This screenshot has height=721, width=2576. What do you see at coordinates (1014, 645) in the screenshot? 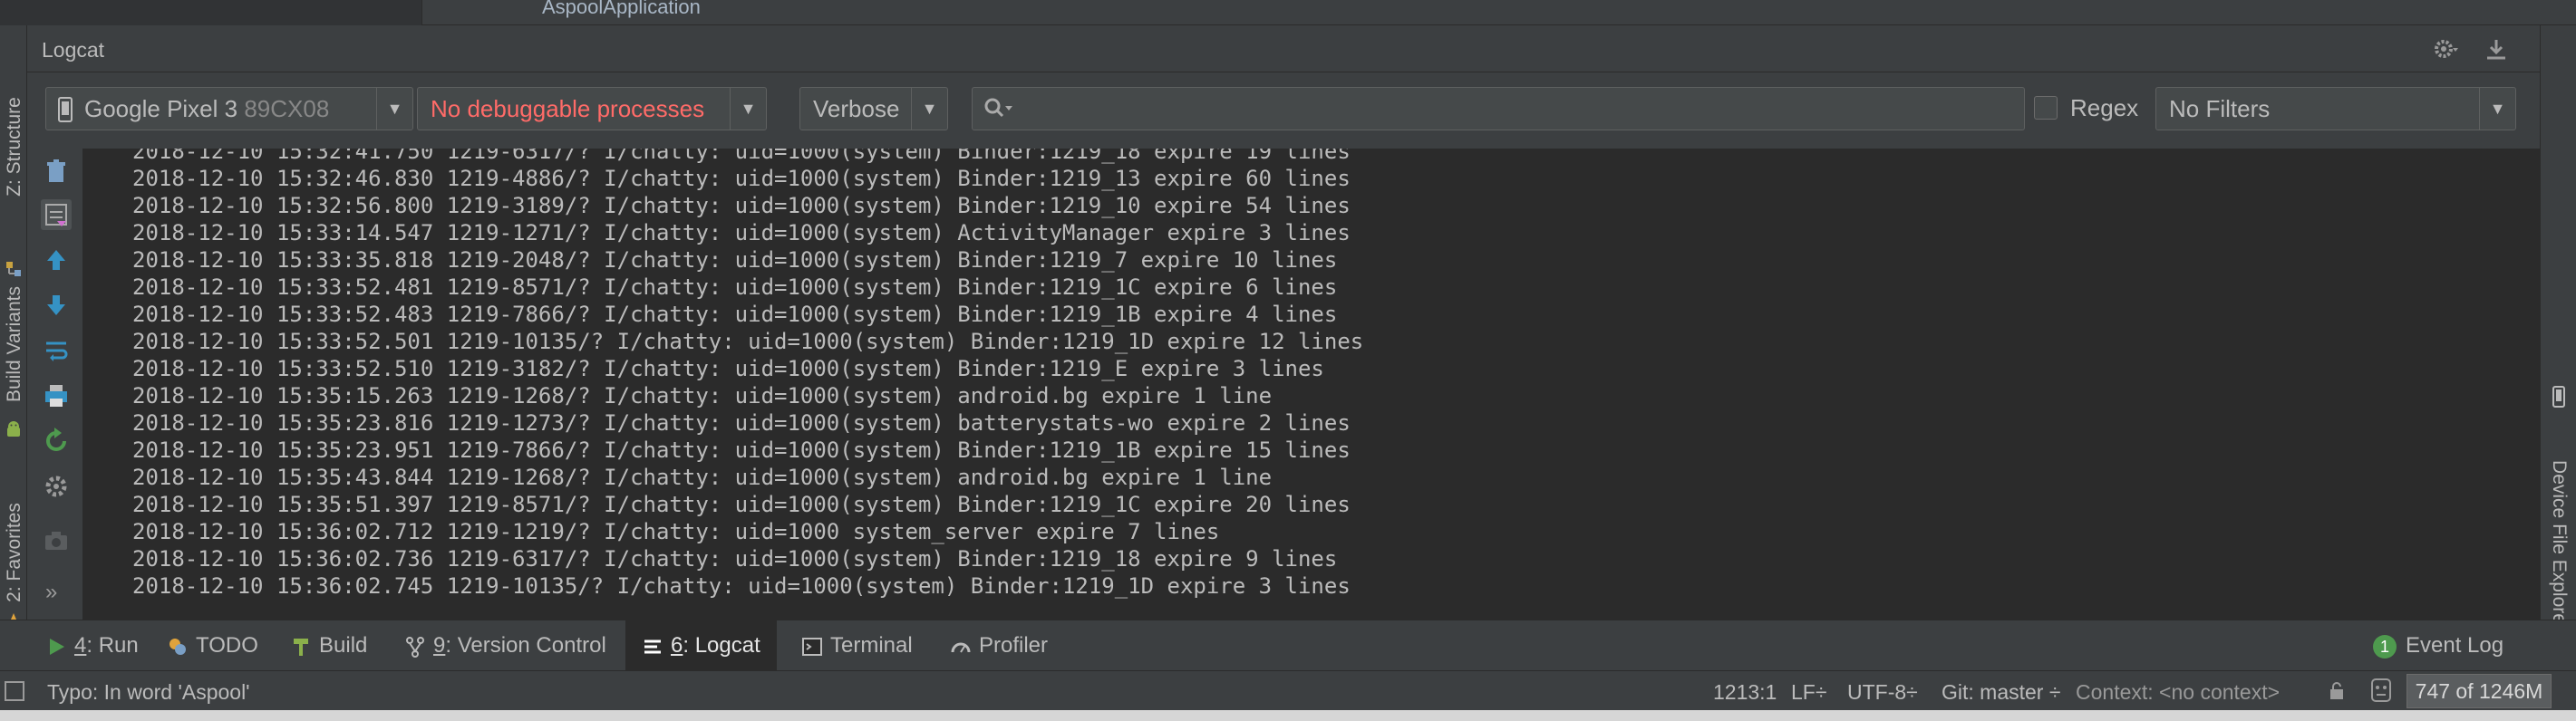
I see `tab-profiler-label: Profiler` at bounding box center [1014, 645].